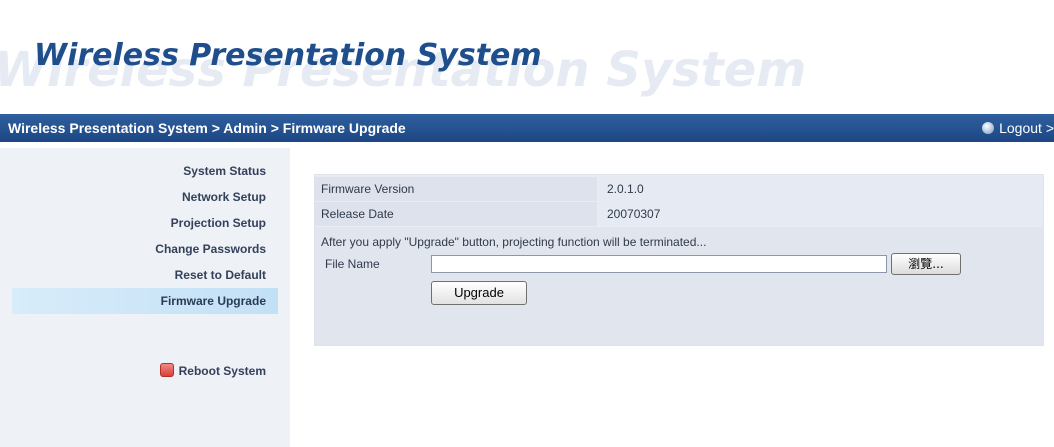 This screenshot has height=447, width=1054. Describe the element at coordinates (166, 370) in the screenshot. I see `reboot-icon` at that location.